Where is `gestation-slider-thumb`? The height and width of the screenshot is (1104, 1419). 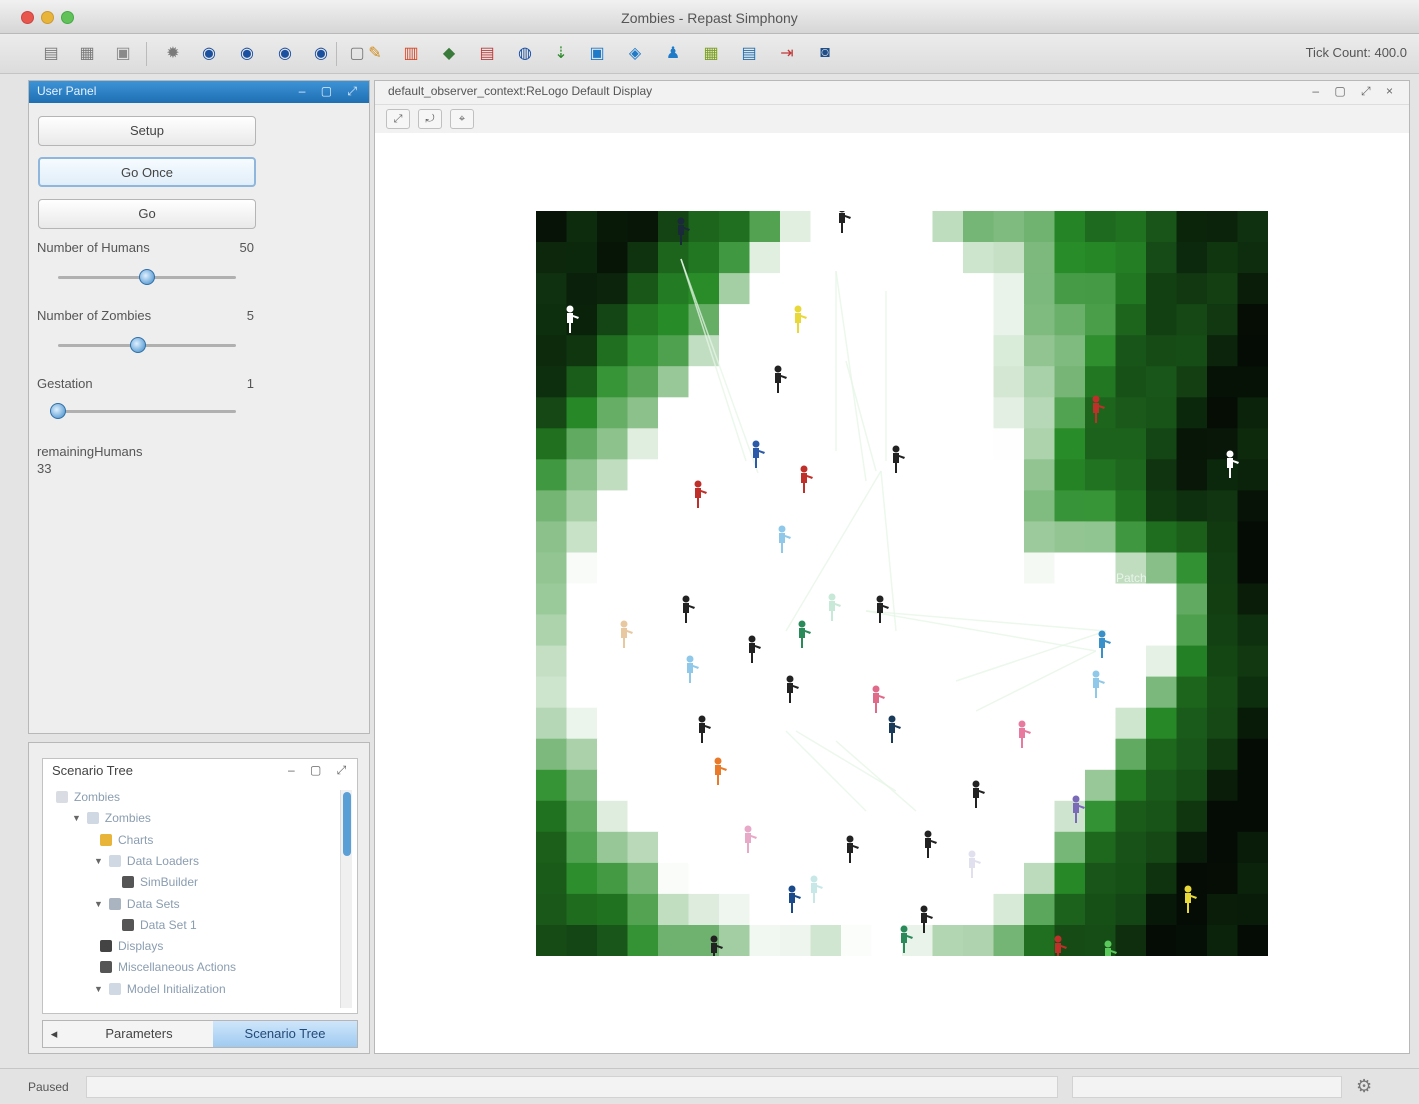
gestation-slider-thumb is located at coordinates (58, 411).